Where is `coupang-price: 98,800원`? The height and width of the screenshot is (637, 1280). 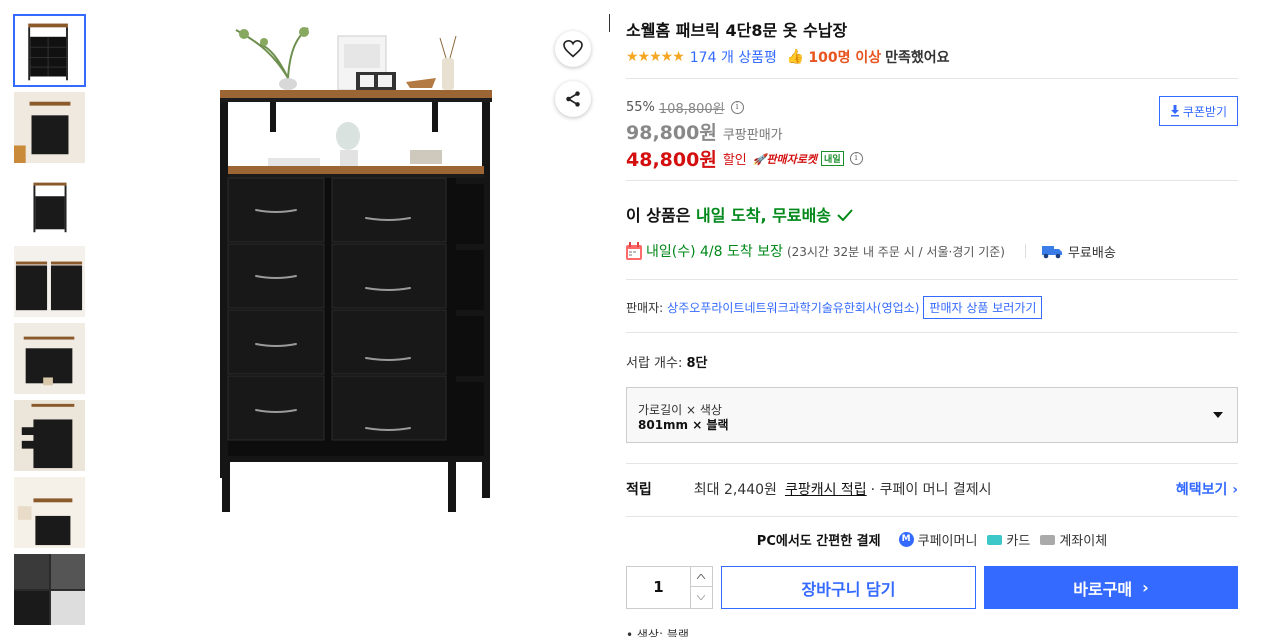 coupang-price: 98,800원 is located at coordinates (671, 133).